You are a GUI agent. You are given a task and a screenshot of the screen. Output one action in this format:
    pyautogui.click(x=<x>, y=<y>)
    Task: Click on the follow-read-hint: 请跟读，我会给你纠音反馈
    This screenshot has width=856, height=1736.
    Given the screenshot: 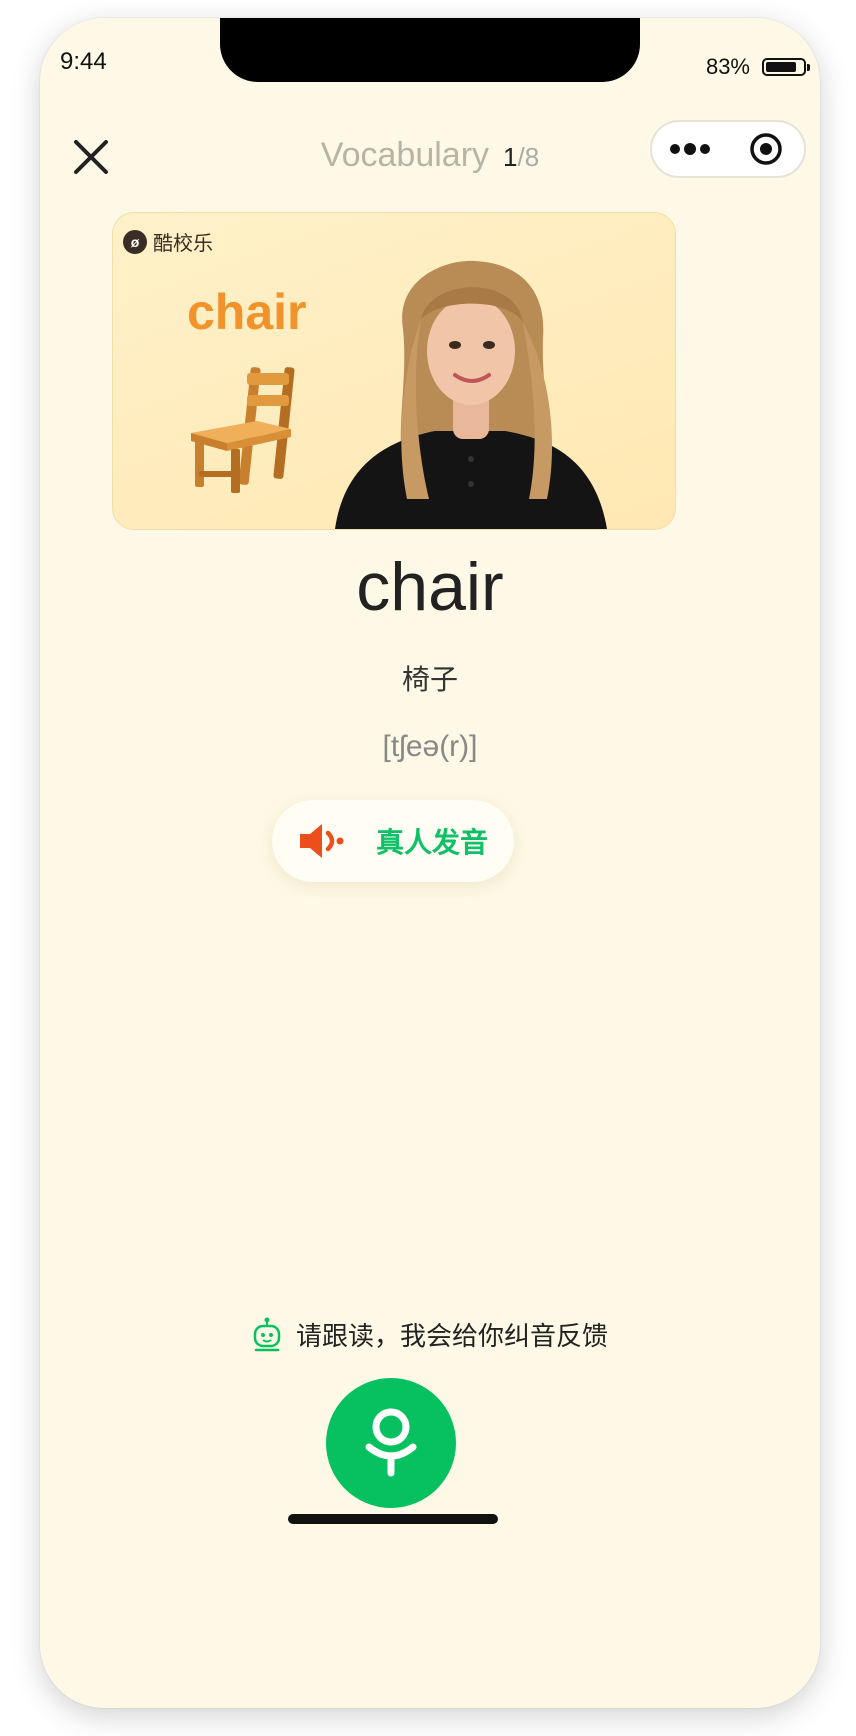 What is the action you would take?
    pyautogui.click(x=430, y=1334)
    